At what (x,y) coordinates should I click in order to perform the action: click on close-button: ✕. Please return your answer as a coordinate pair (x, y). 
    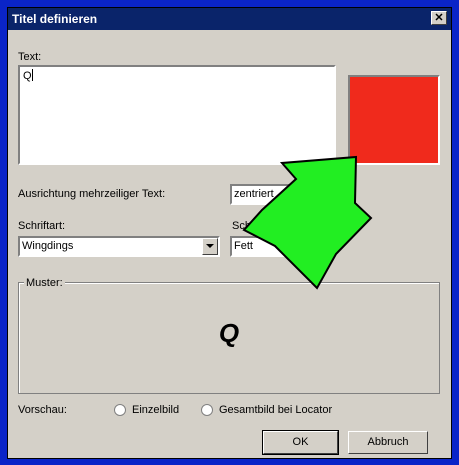
    Looking at the image, I should click on (439, 18).